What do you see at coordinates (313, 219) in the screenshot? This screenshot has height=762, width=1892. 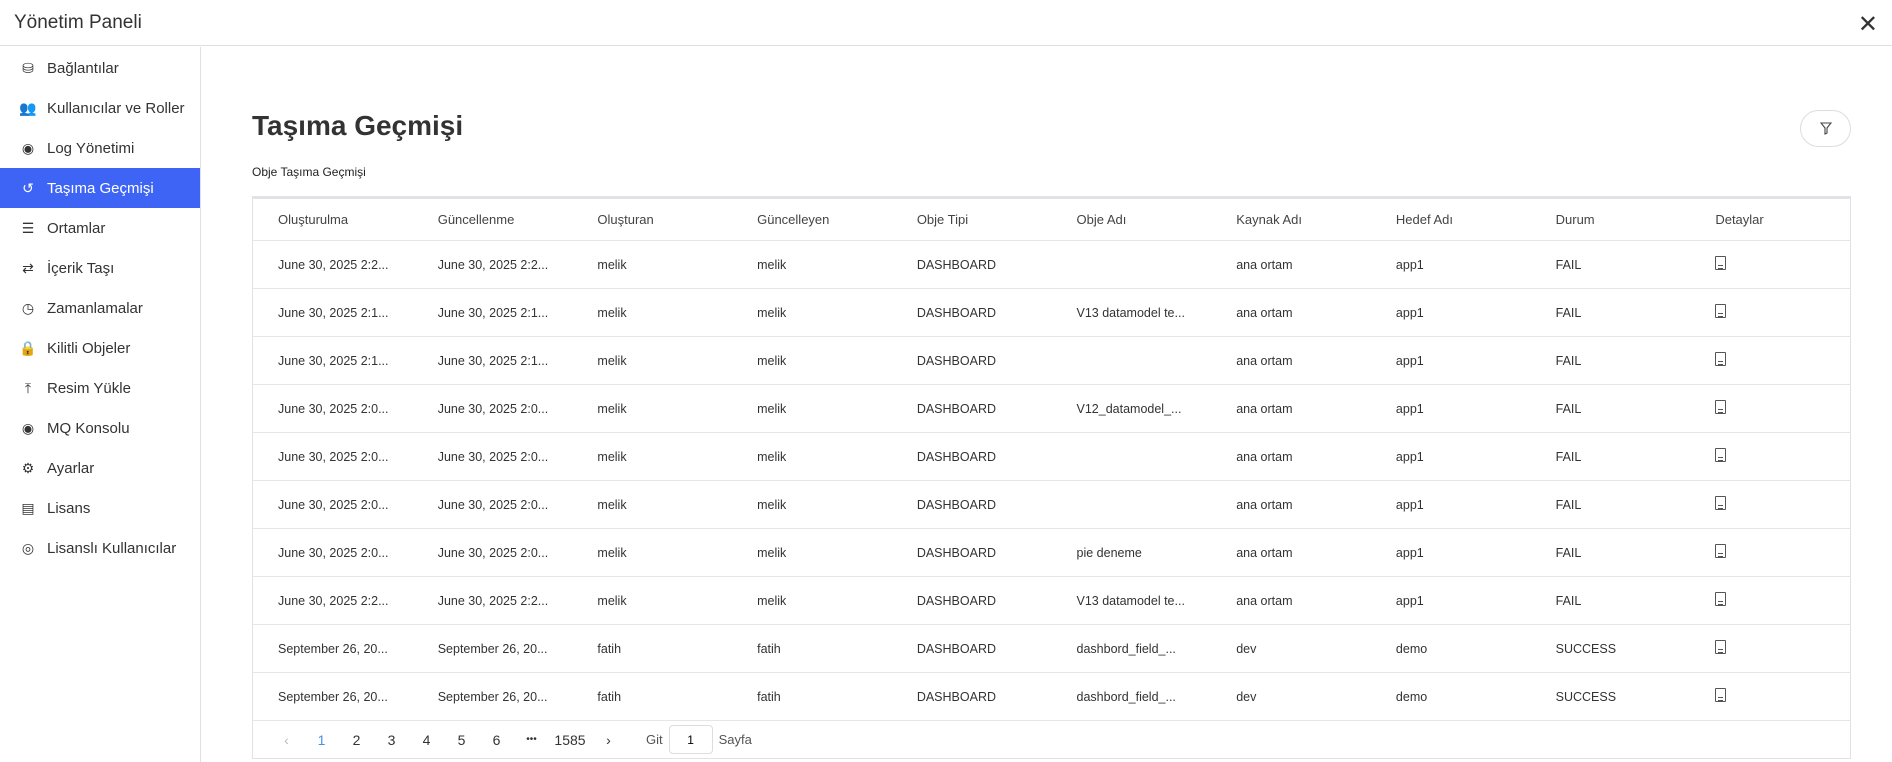 I see `column-header: Oluşturulma` at bounding box center [313, 219].